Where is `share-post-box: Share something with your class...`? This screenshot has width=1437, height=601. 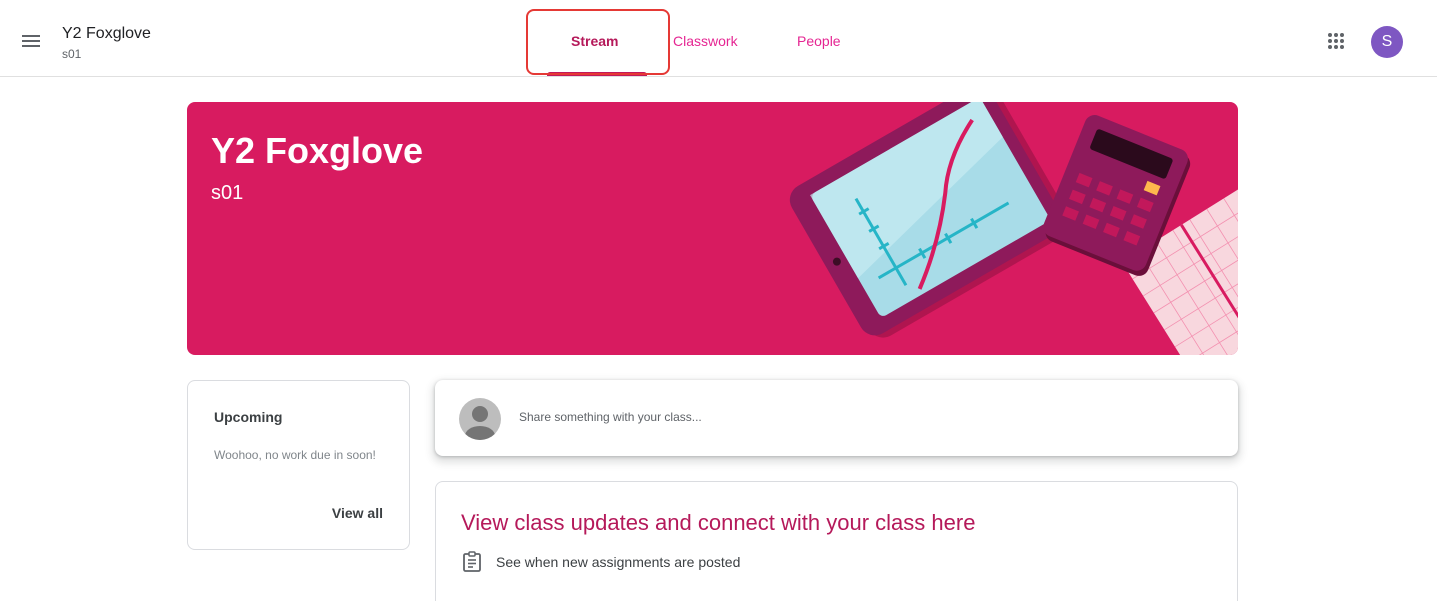 share-post-box: Share something with your class... is located at coordinates (836, 418).